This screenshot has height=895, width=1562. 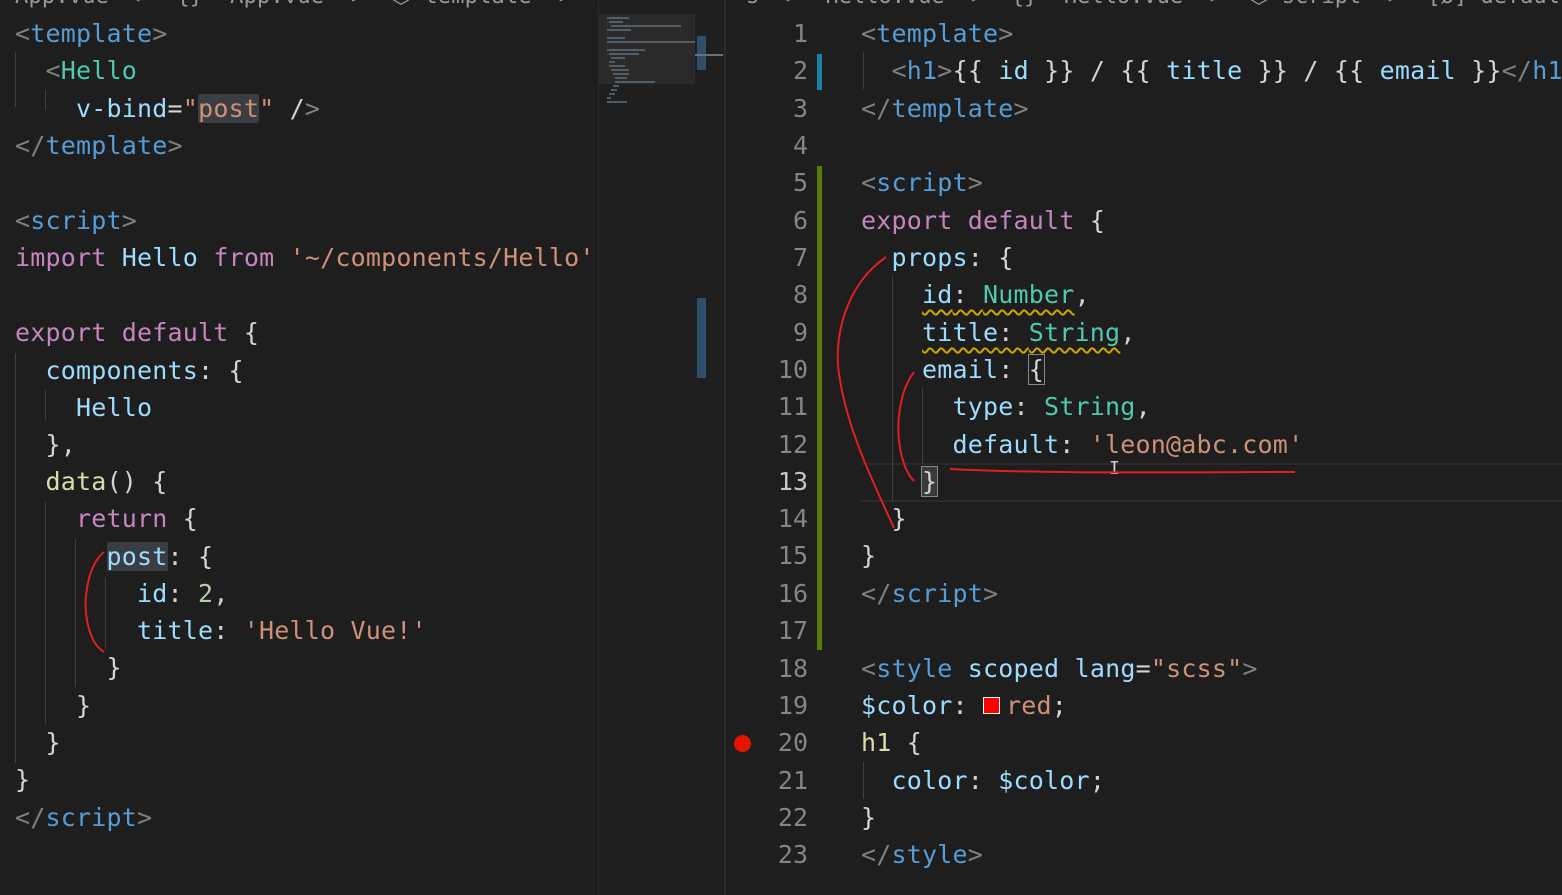 I want to click on line-number: 4, so click(x=767, y=145).